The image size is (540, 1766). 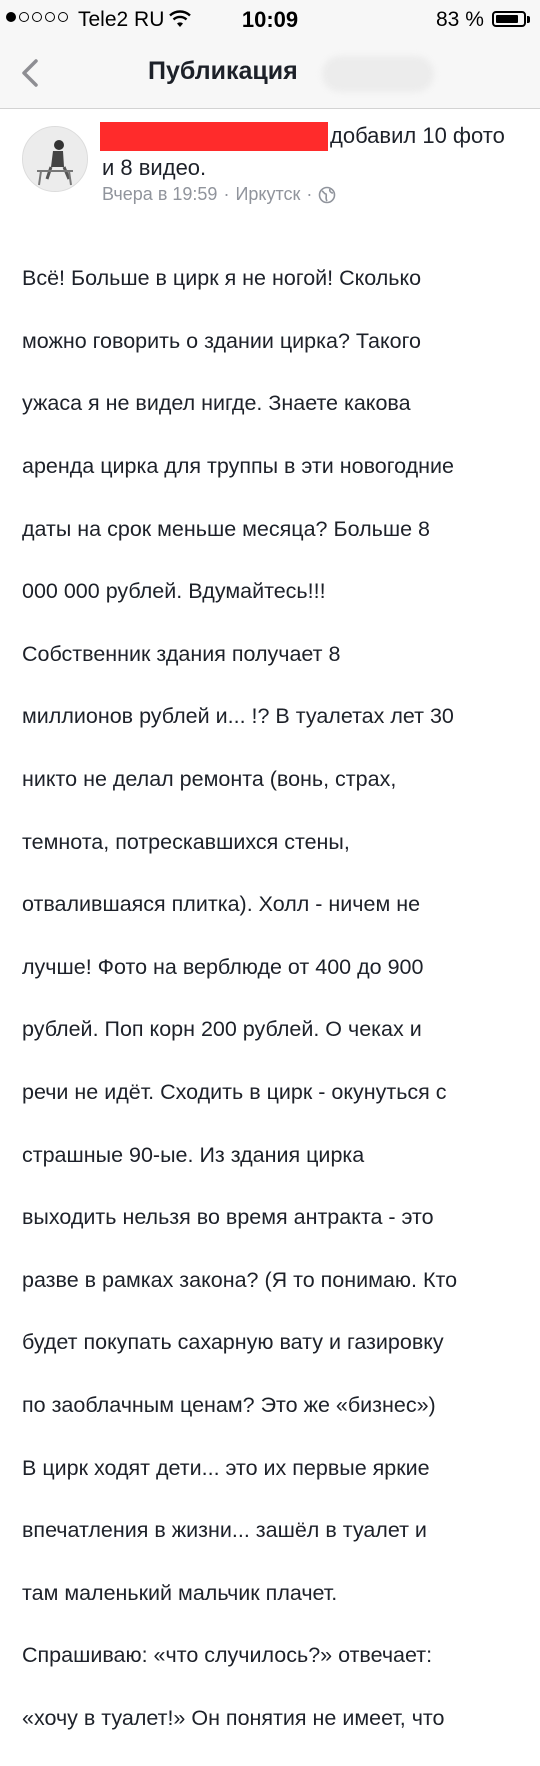 I want to click on post-line: аренда цирка для труппы в эти новогодние, so click(x=238, y=466).